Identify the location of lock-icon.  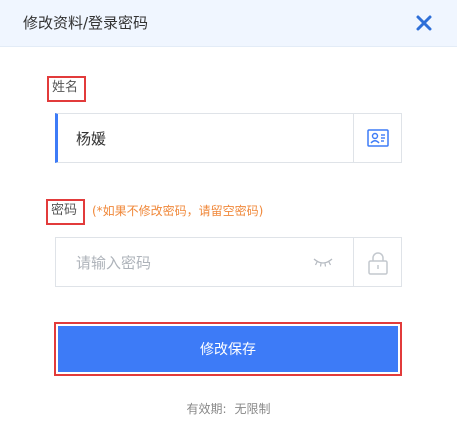
(378, 263).